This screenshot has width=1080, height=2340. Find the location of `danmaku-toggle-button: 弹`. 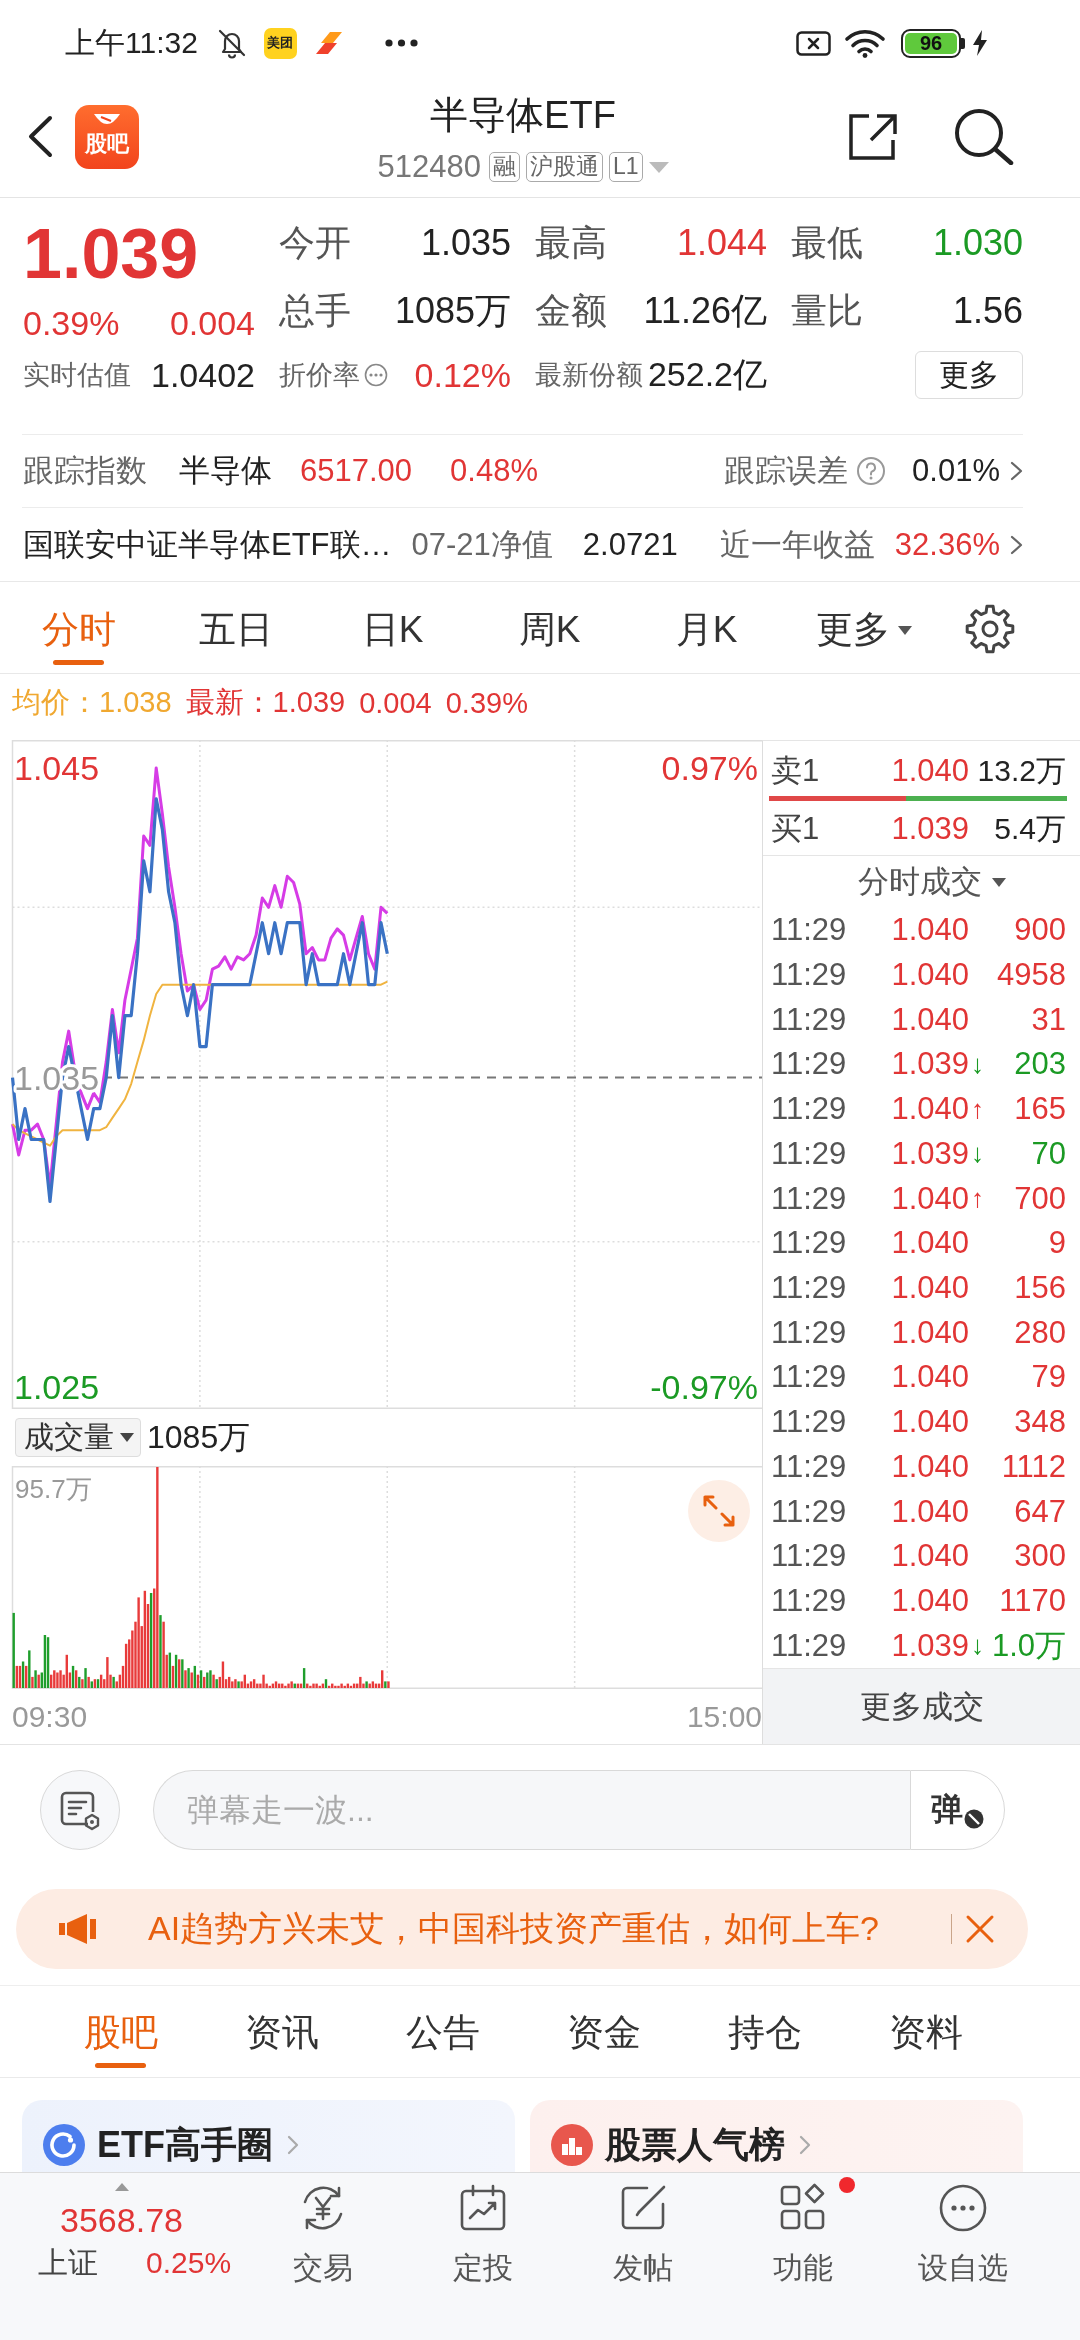

danmaku-toggle-button: 弹 is located at coordinates (957, 1810).